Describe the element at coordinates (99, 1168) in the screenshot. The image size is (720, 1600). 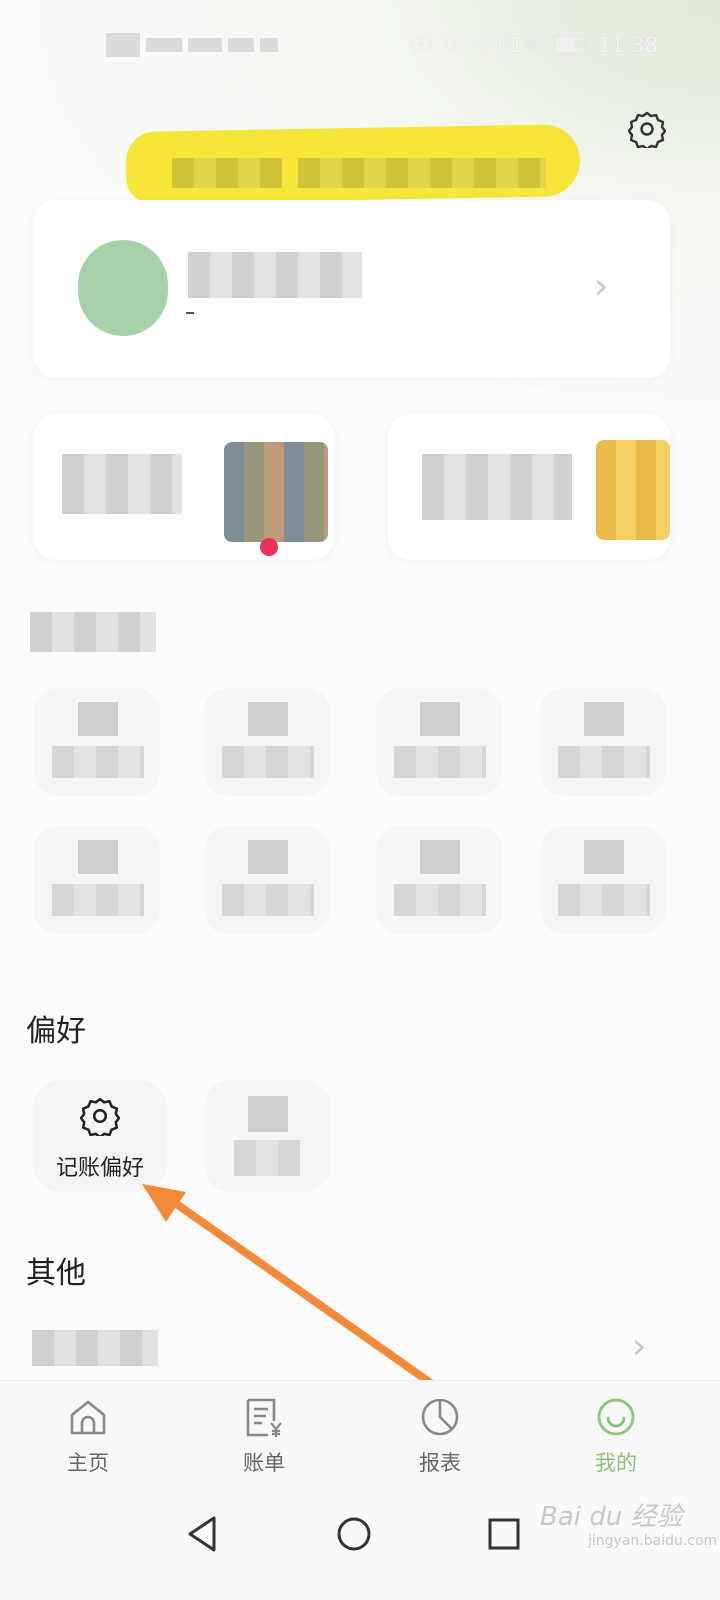
I see `bookkeeping-preferences-label: 记账偏好` at that location.